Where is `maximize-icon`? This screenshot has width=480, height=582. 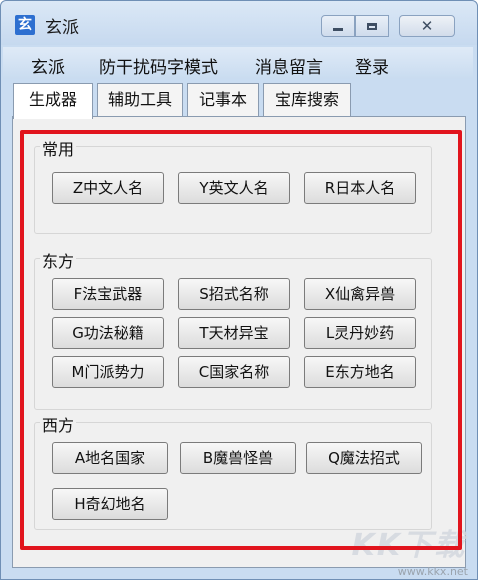 maximize-icon is located at coordinates (372, 26).